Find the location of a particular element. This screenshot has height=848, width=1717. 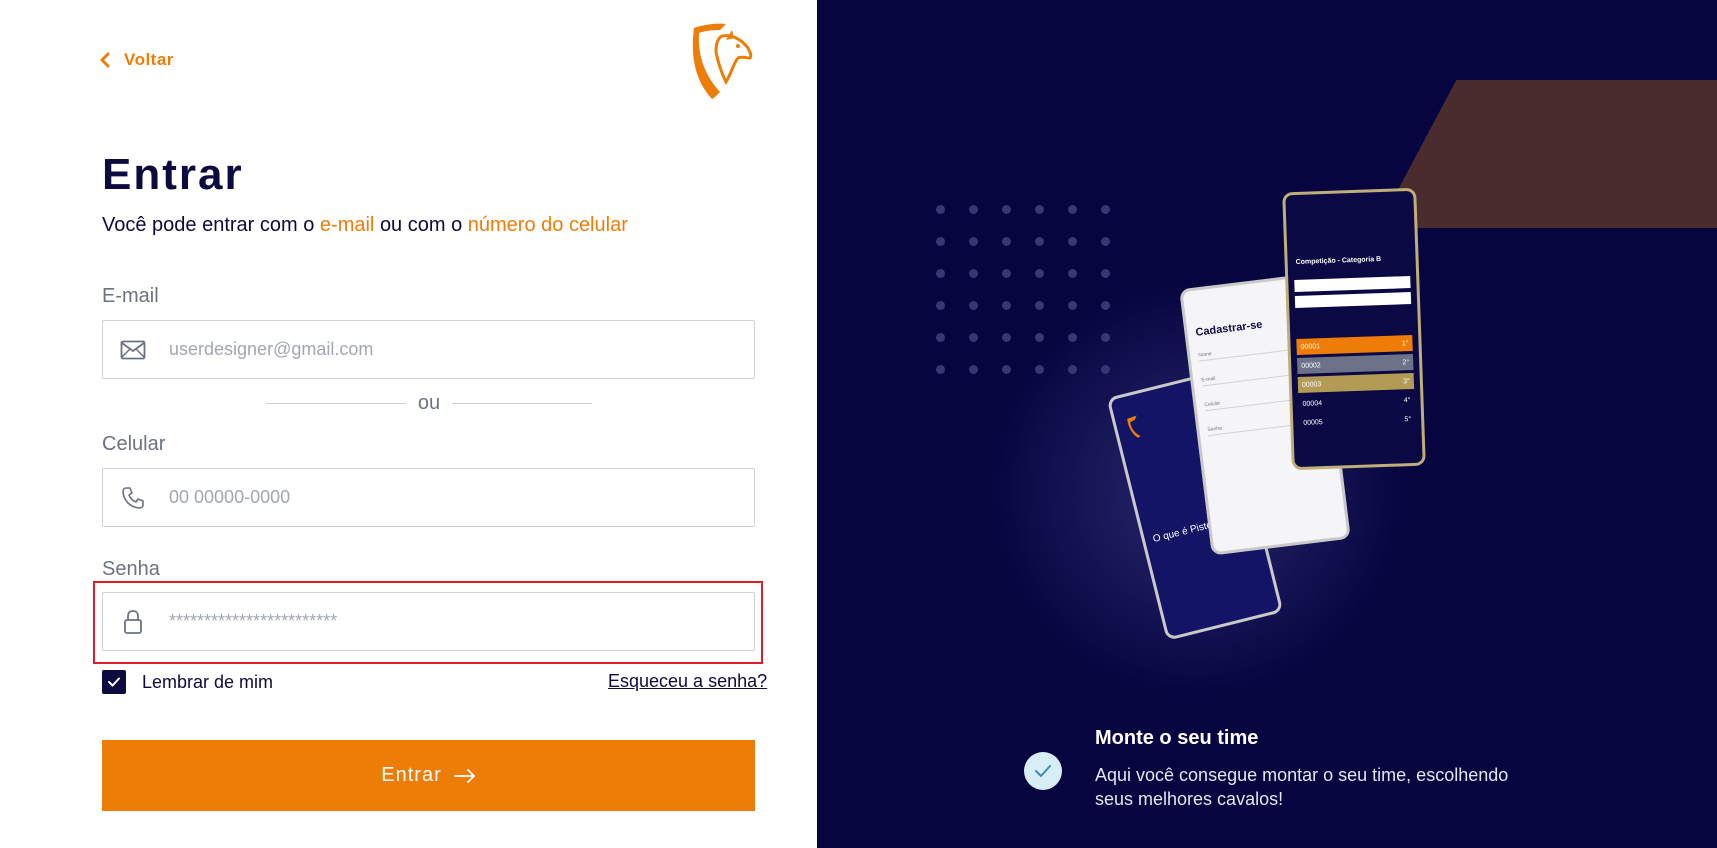

email-label: E-mail is located at coordinates (130, 296).